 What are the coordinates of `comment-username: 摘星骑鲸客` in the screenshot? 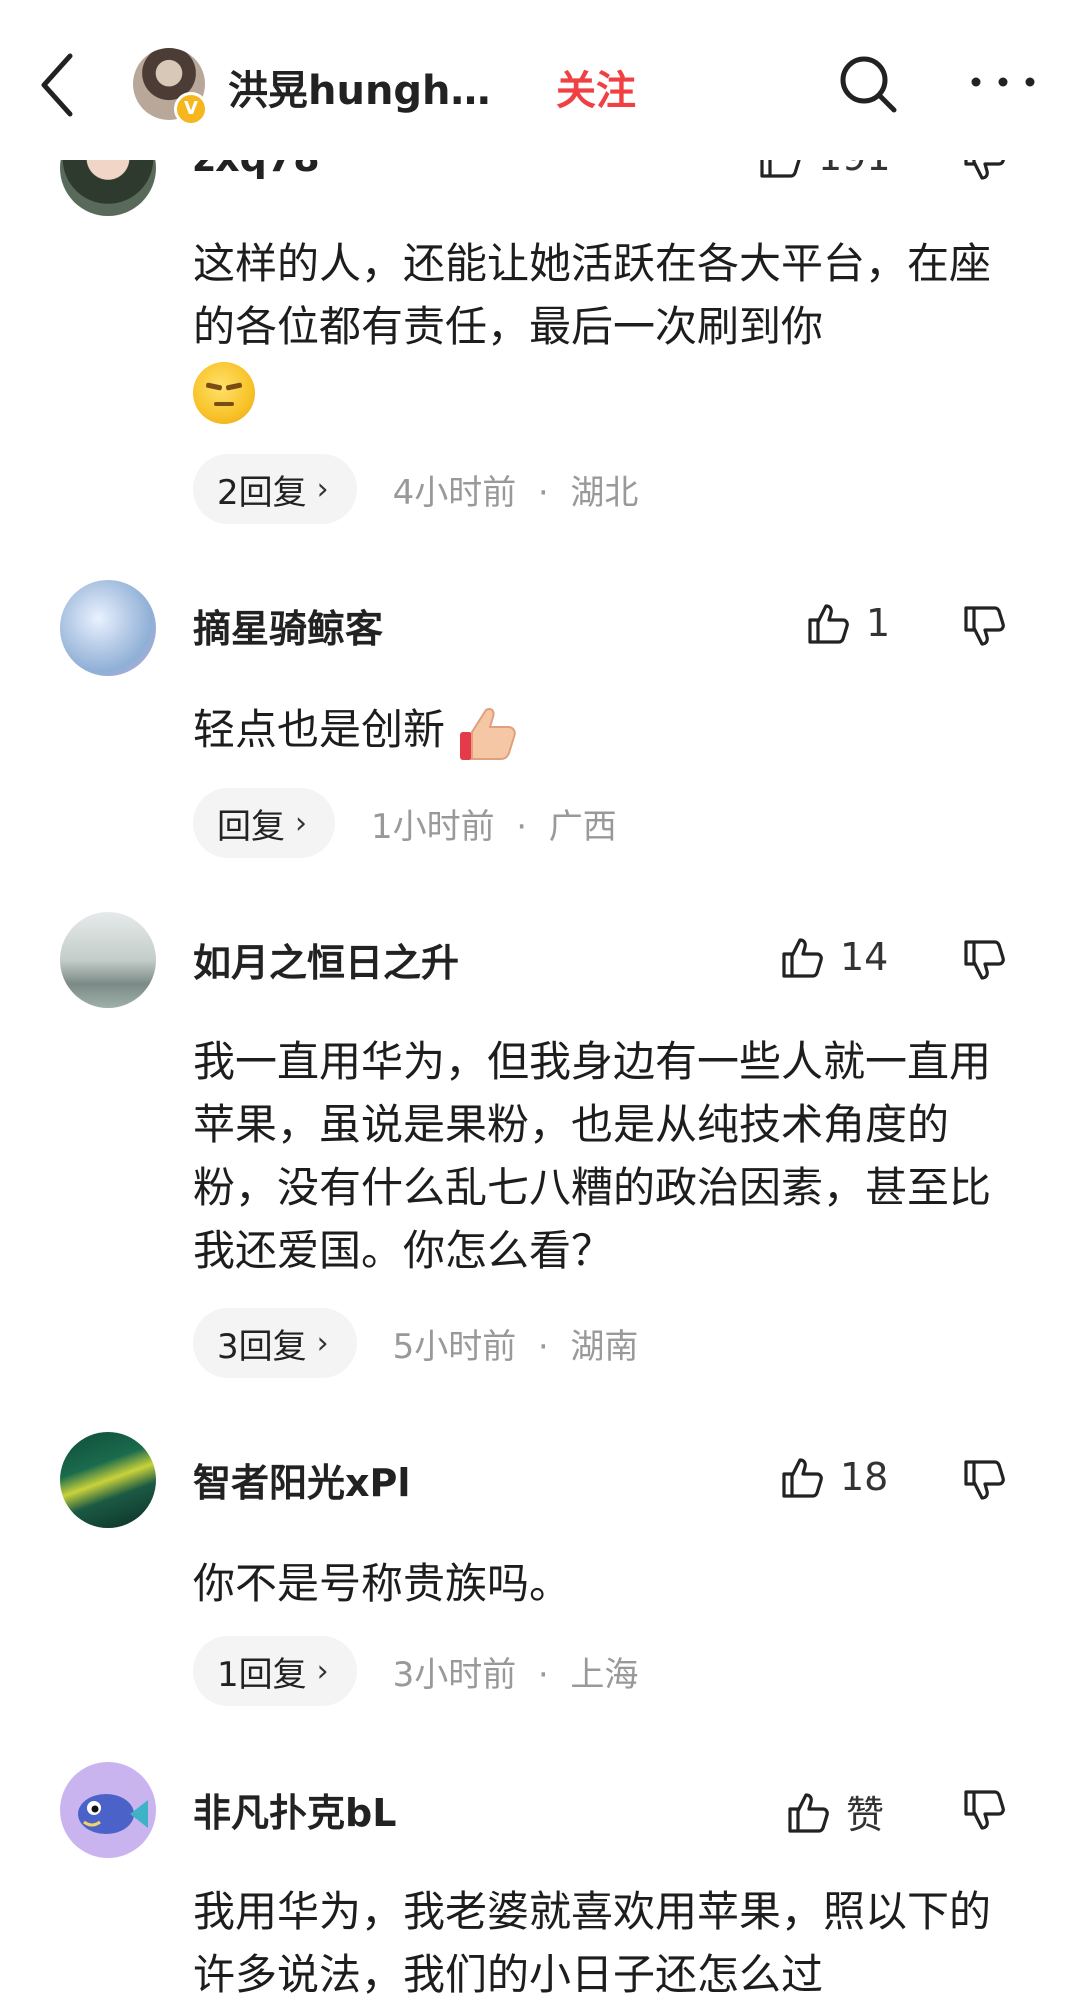 It's located at (288, 625).